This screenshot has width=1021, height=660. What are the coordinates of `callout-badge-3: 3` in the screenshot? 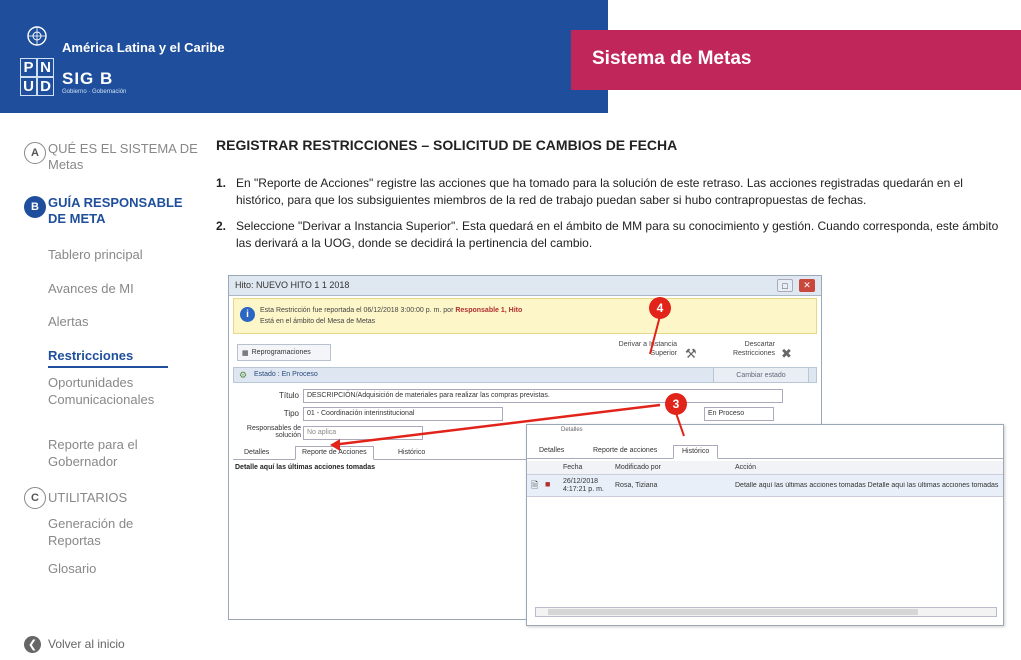 It's located at (676, 404).